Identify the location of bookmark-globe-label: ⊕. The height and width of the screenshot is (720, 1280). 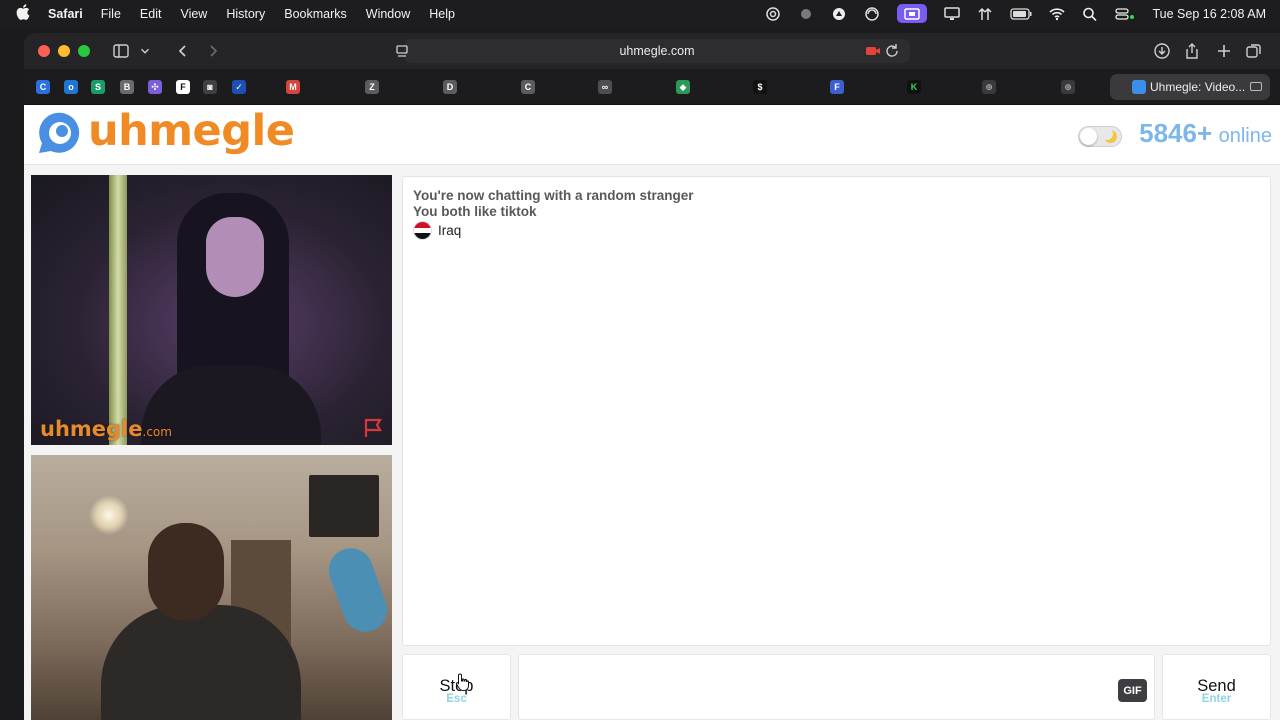
(989, 86).